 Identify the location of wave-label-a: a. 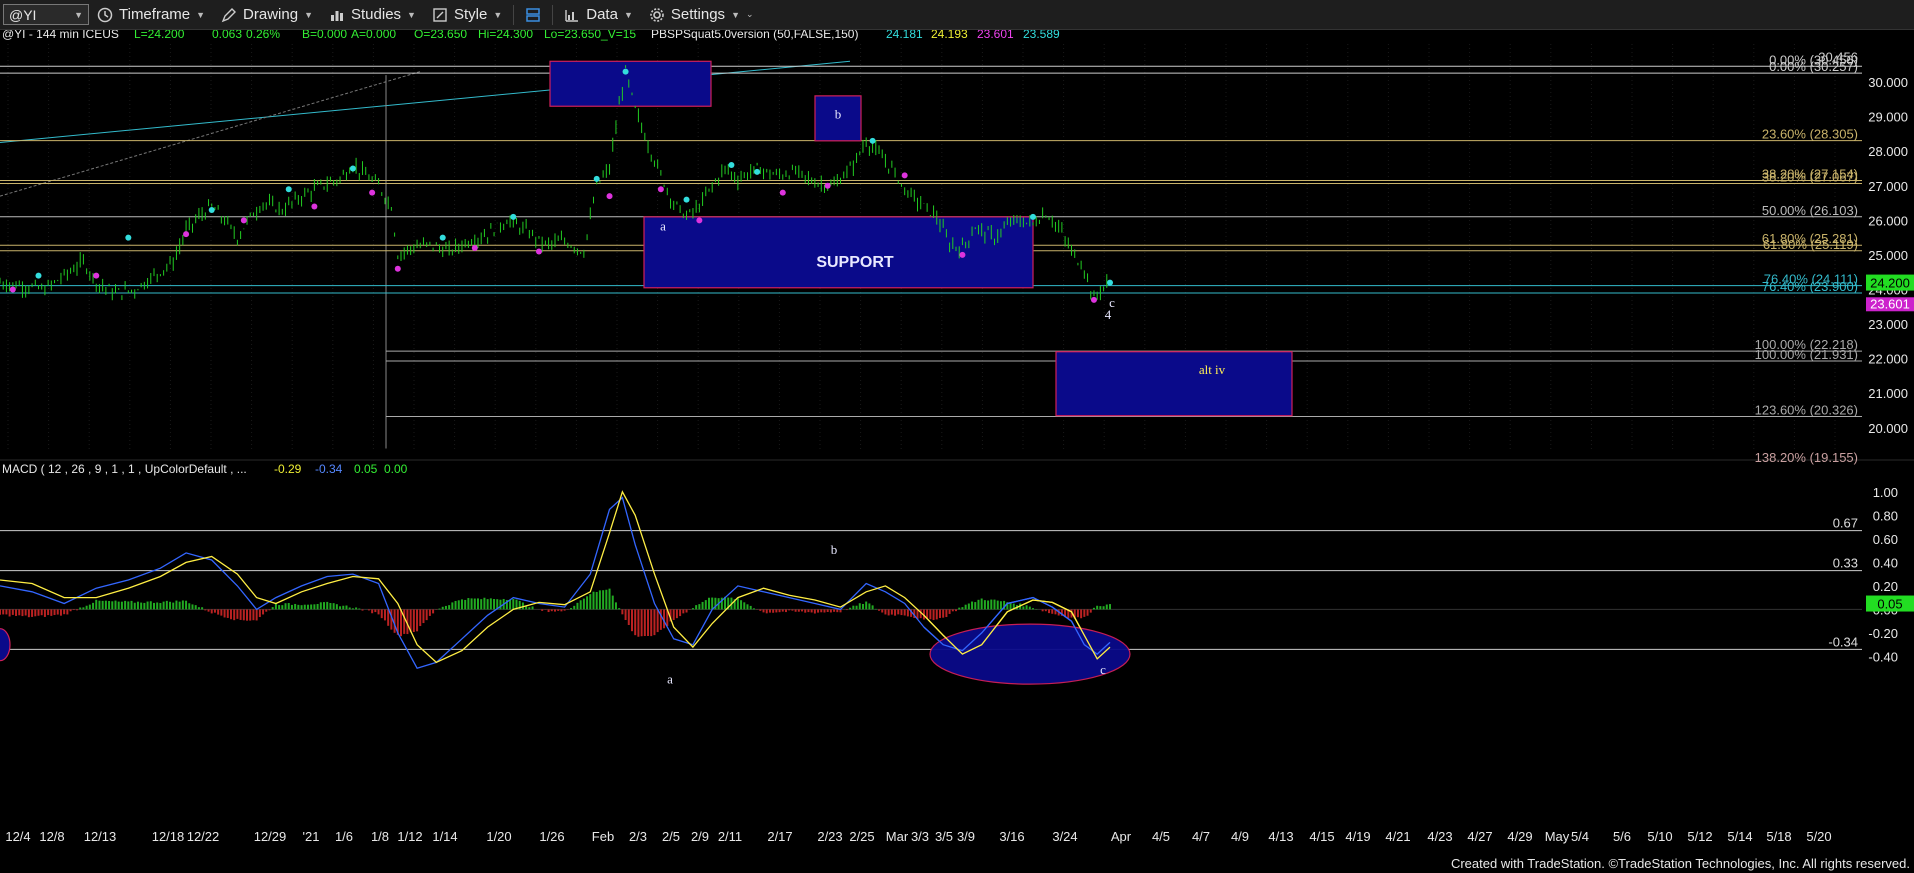
(663, 226).